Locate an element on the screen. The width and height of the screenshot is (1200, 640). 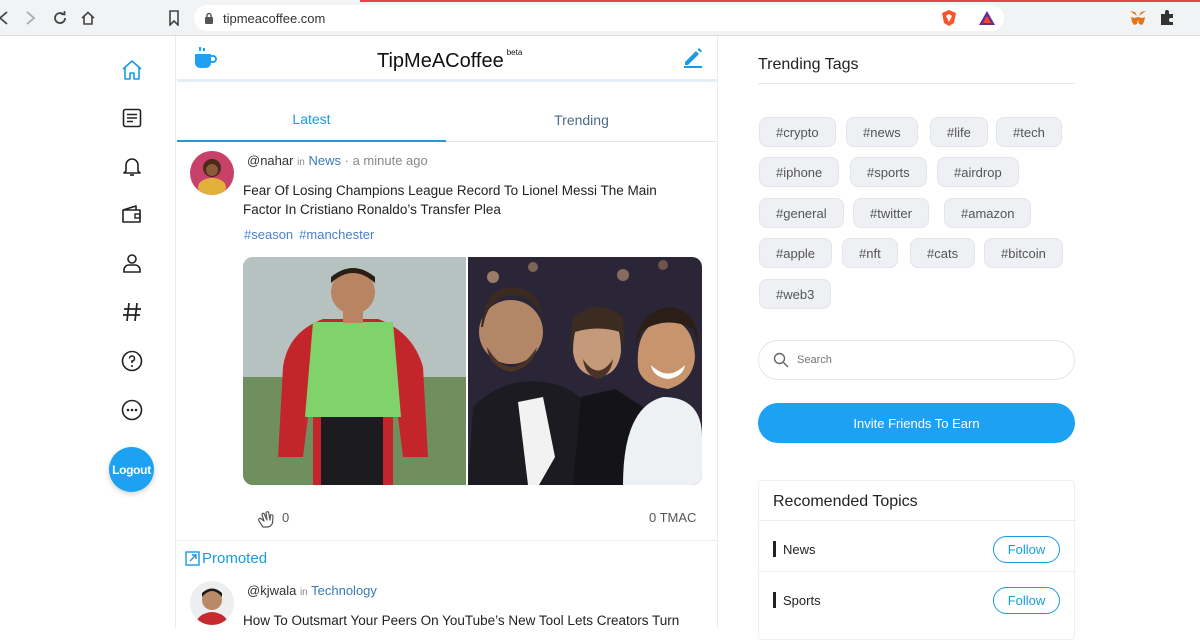
hashtag-icon is located at coordinates (132, 312).